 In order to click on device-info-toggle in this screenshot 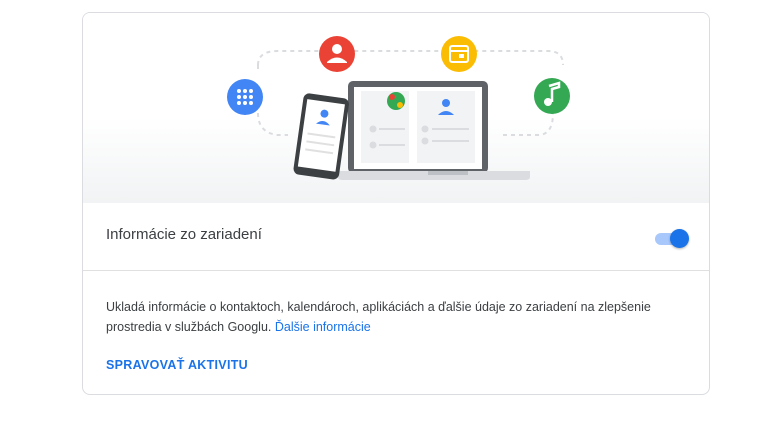, I will do `click(671, 238)`.